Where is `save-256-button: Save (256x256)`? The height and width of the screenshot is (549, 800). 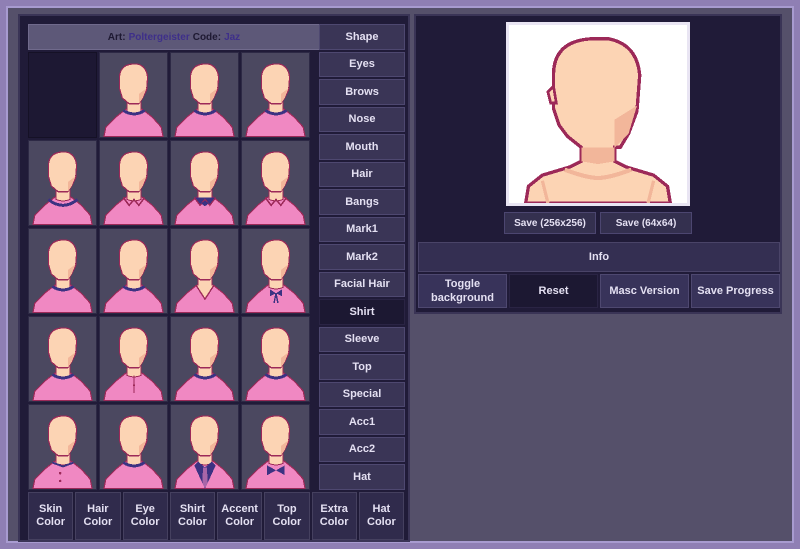
save-256-button: Save (256x256) is located at coordinates (550, 223).